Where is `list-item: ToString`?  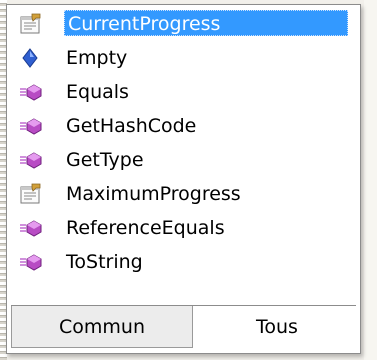 list-item: ToString is located at coordinates (183, 262).